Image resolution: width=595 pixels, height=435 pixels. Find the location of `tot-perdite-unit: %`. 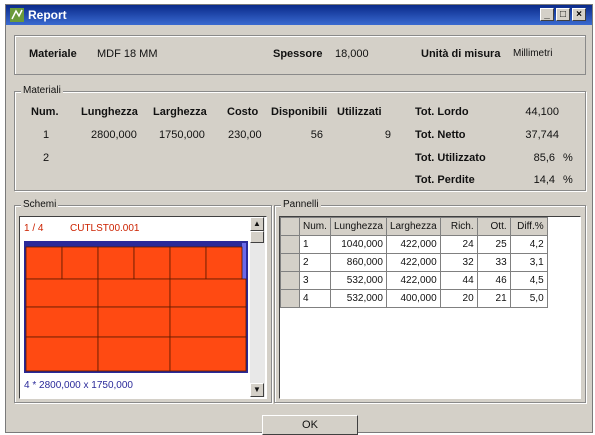

tot-perdite-unit: % is located at coordinates (568, 180).